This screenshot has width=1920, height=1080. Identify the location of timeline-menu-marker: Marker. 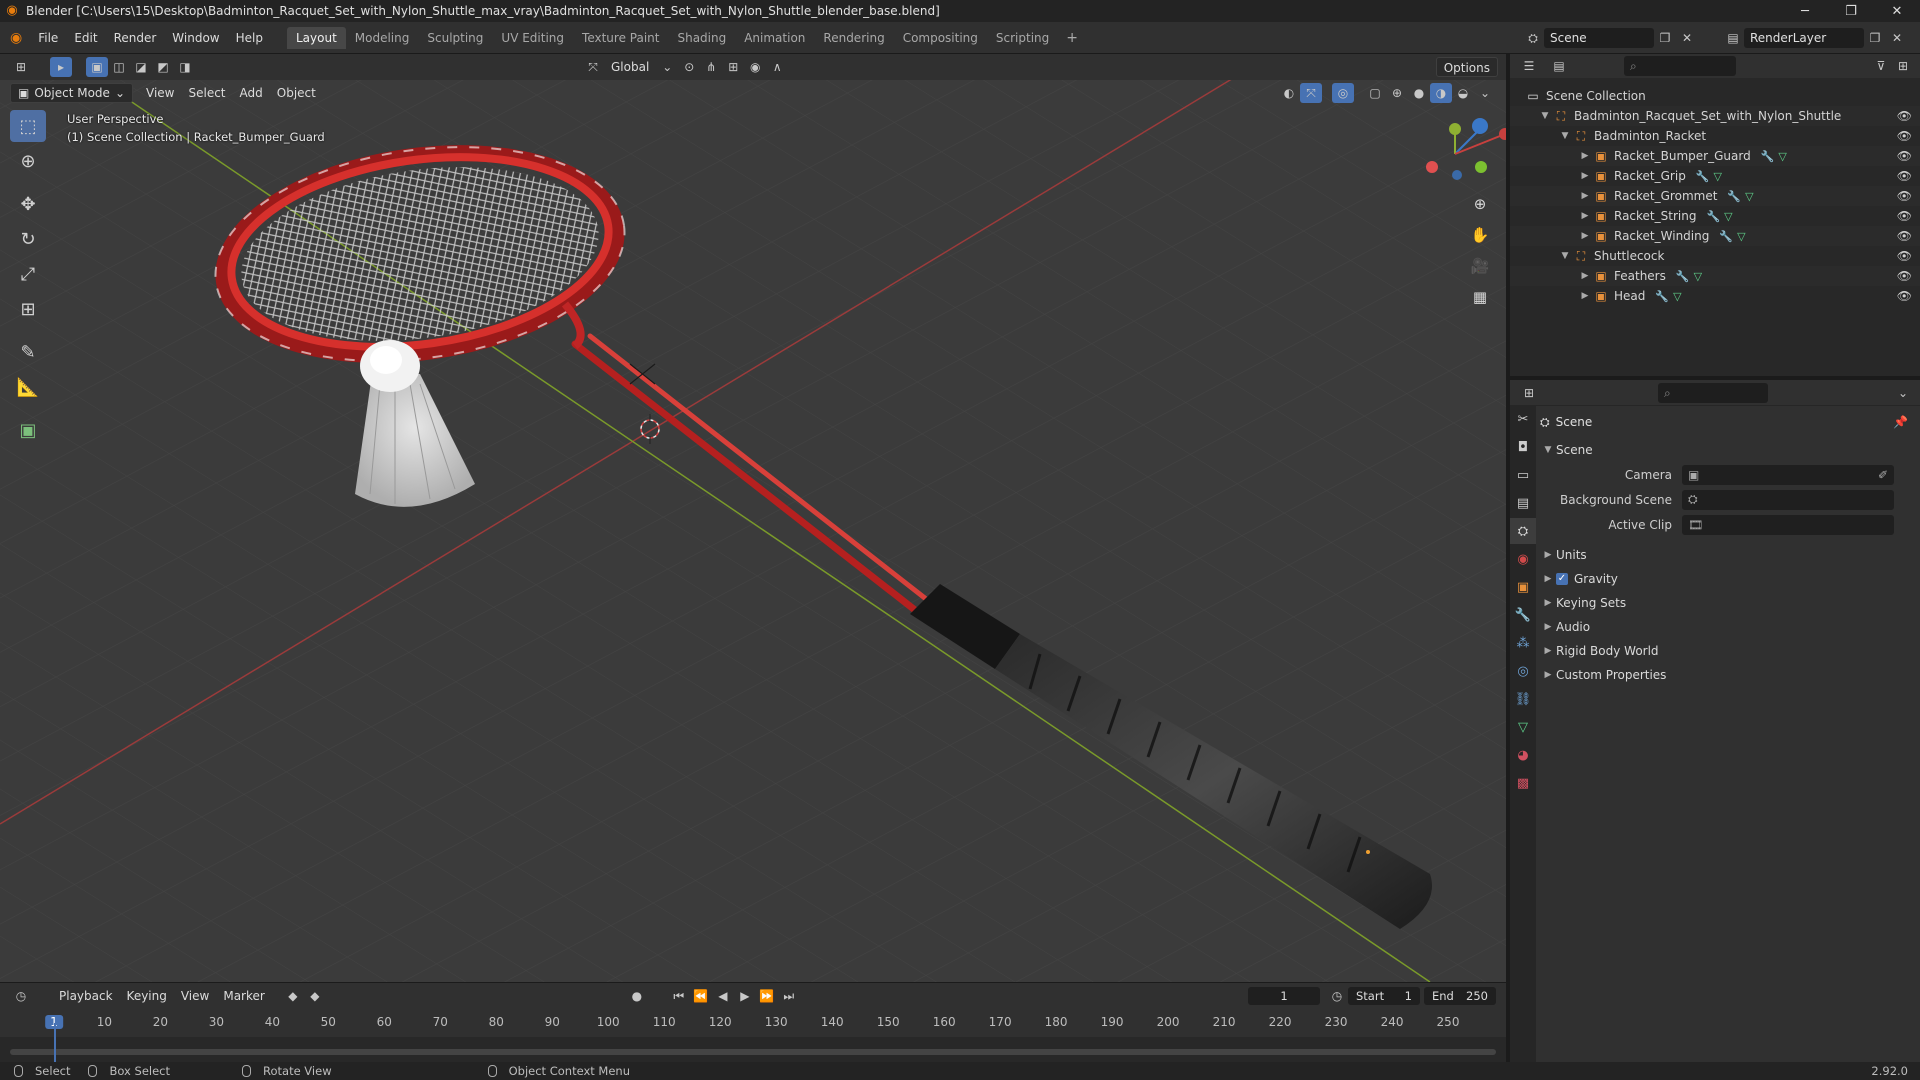
(243, 996).